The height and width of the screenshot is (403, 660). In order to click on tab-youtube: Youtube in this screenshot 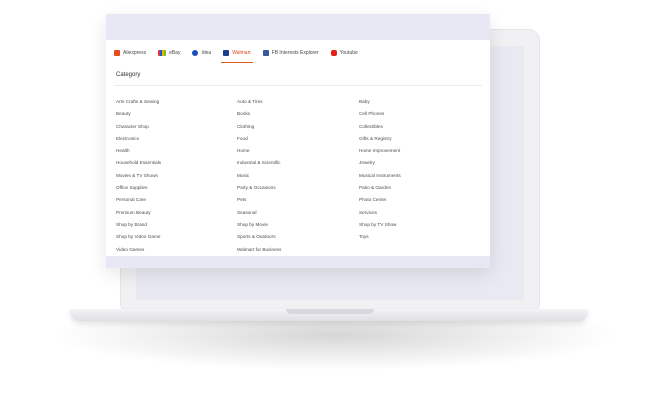, I will do `click(344, 53)`.